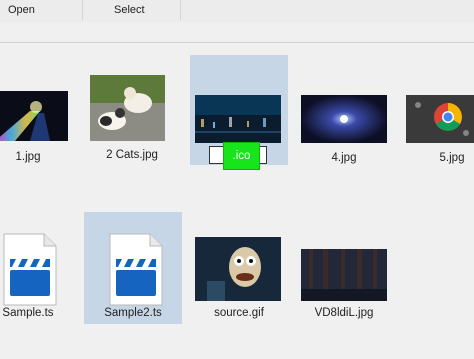 Image resolution: width=474 pixels, height=359 pixels. What do you see at coordinates (344, 158) in the screenshot?
I see `file-name: 4.jpg` at bounding box center [344, 158].